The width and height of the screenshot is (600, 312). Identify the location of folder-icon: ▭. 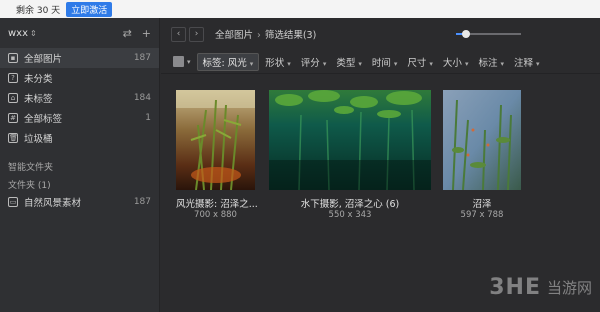
(13, 202).